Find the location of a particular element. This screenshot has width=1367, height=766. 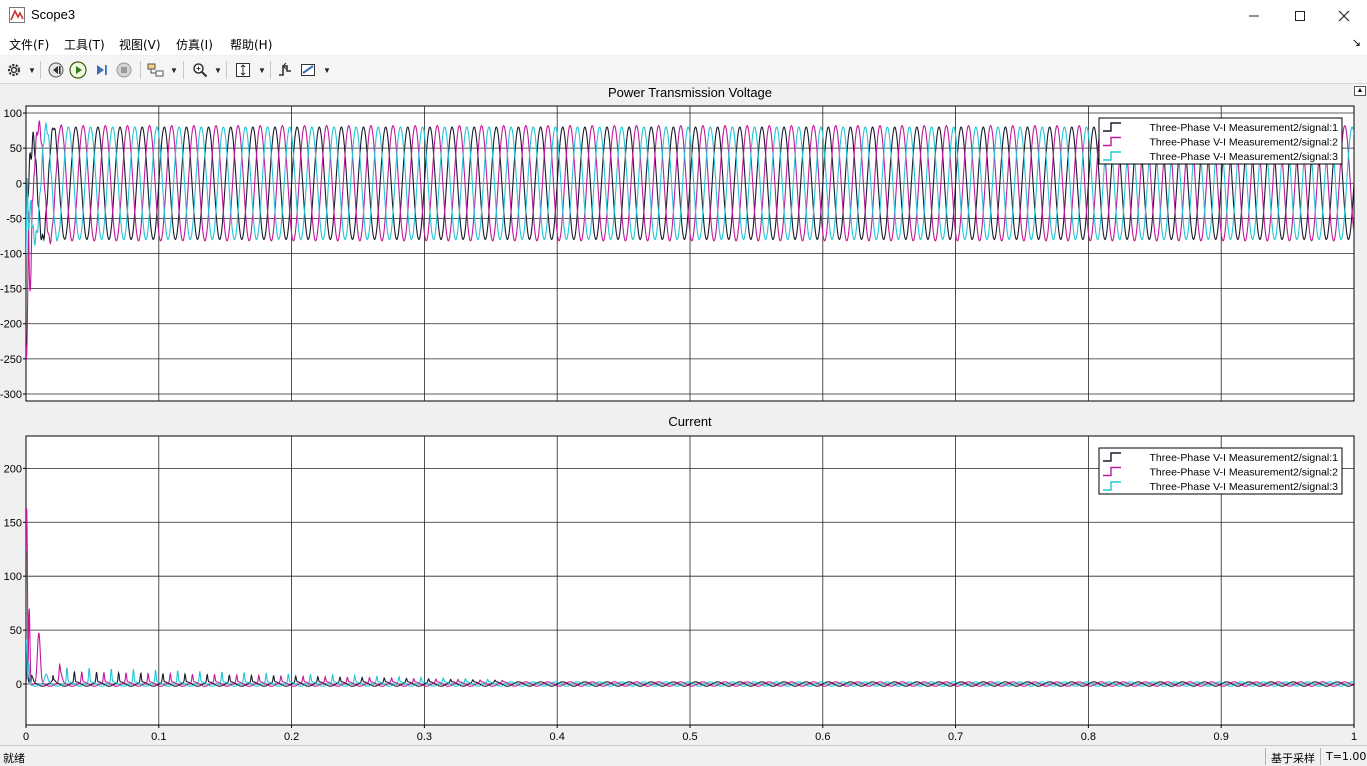

x-tick-label: 0.9 is located at coordinates (1221, 737).